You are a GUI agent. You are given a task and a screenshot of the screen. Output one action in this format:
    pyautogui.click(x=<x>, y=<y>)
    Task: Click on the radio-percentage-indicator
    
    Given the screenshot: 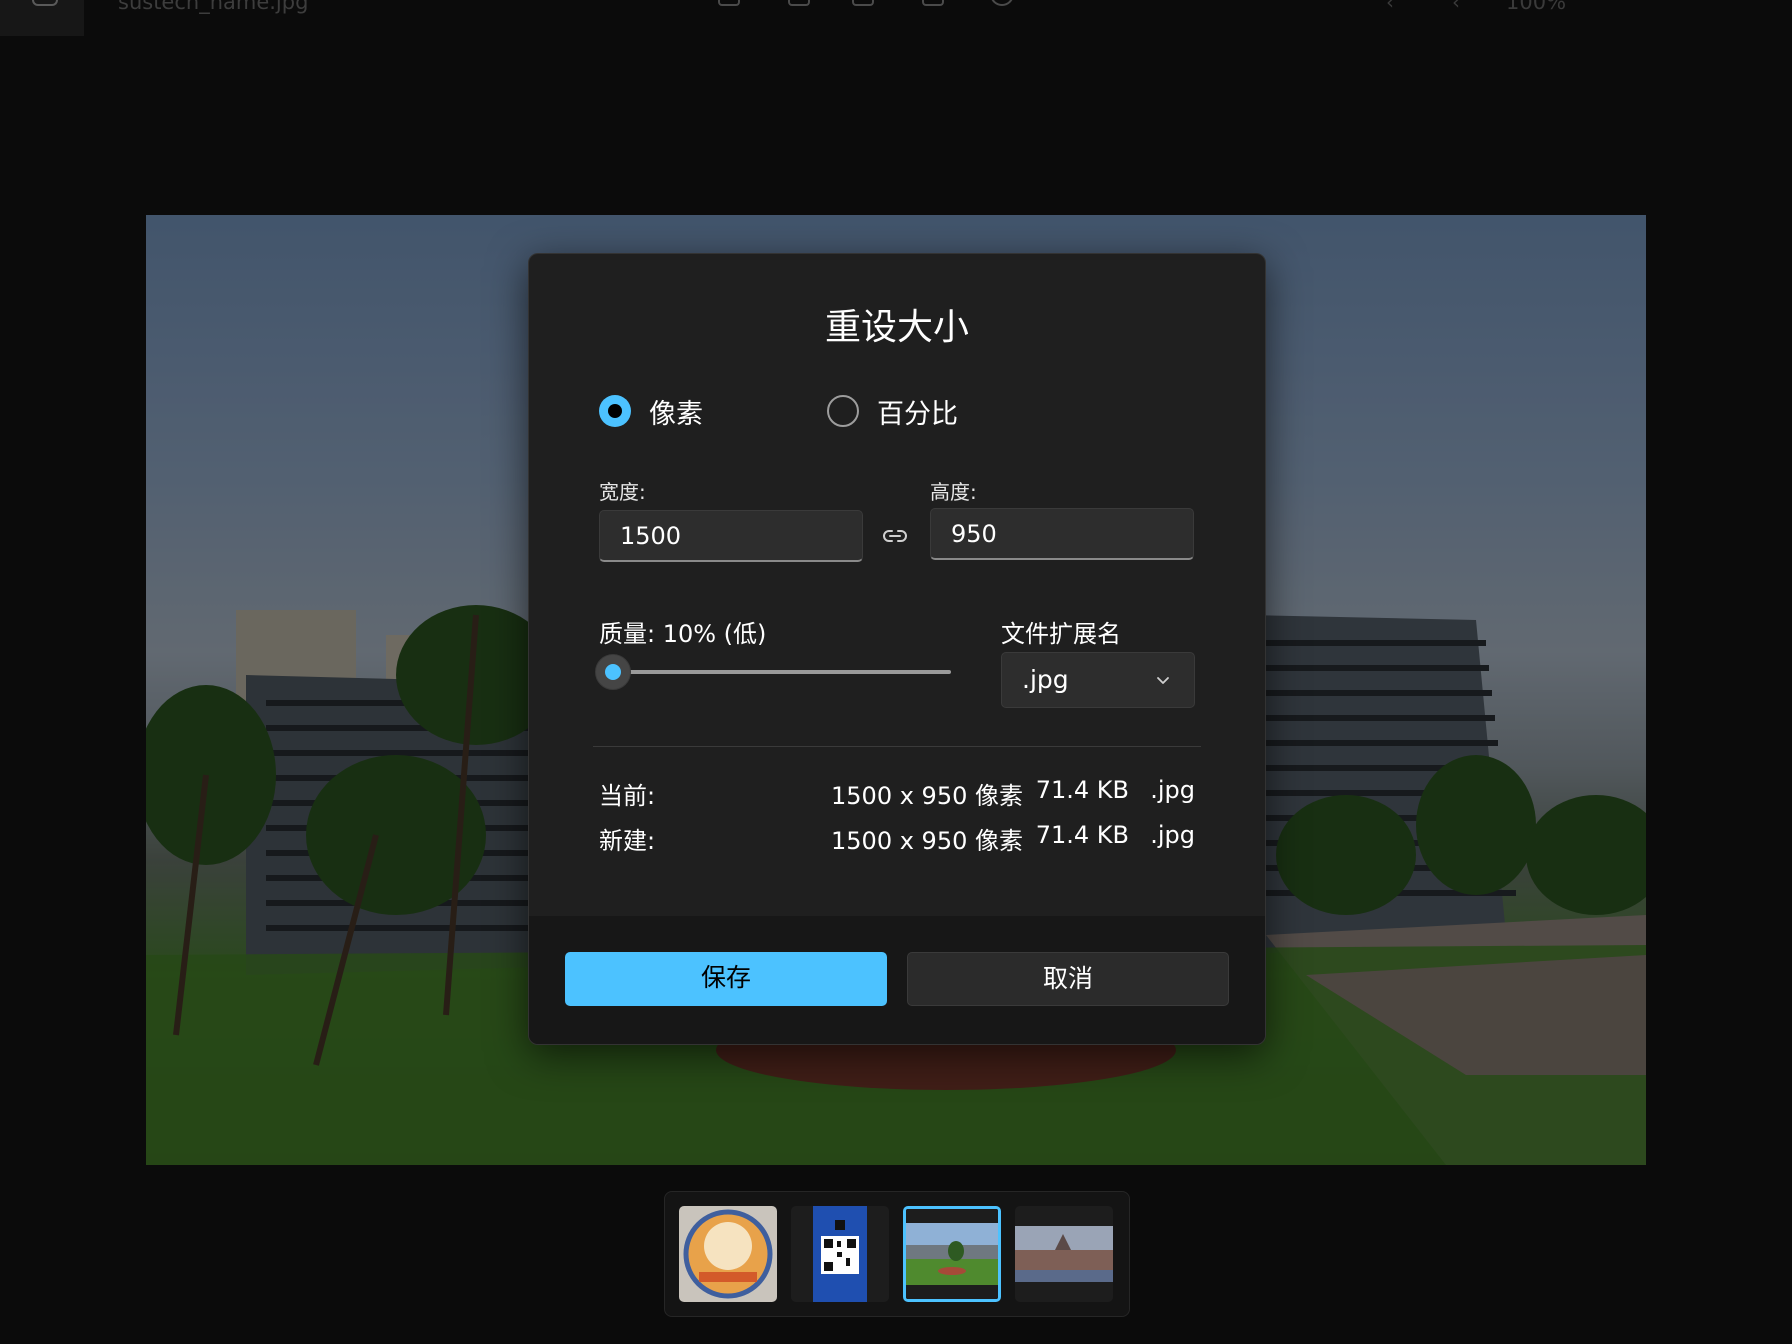 What is the action you would take?
    pyautogui.click(x=843, y=411)
    